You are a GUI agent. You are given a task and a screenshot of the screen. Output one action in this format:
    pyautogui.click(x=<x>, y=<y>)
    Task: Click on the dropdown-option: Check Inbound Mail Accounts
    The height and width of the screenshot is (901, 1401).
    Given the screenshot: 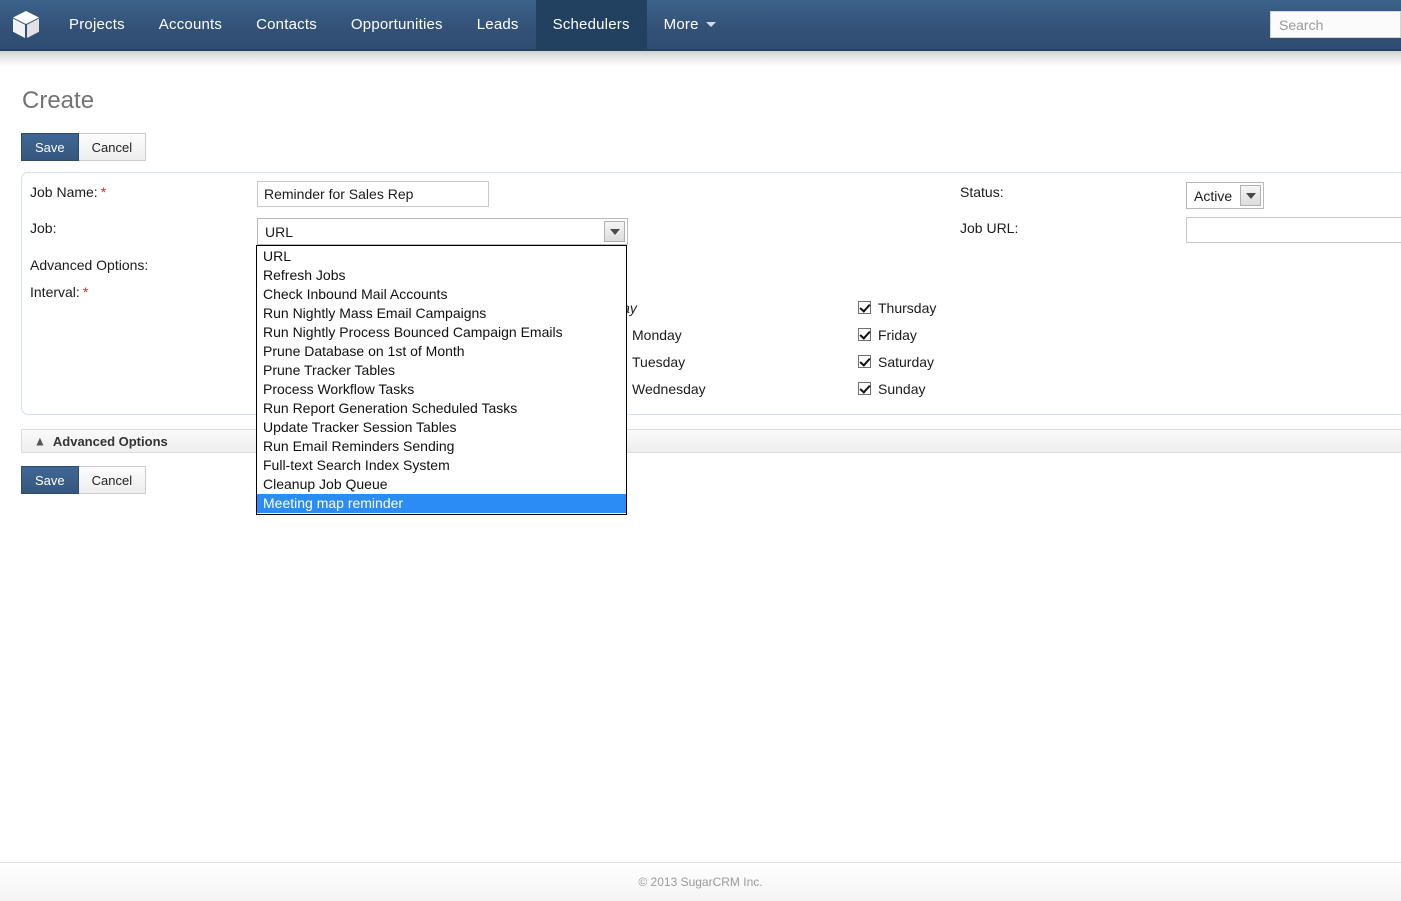 What is the action you would take?
    pyautogui.click(x=441, y=294)
    